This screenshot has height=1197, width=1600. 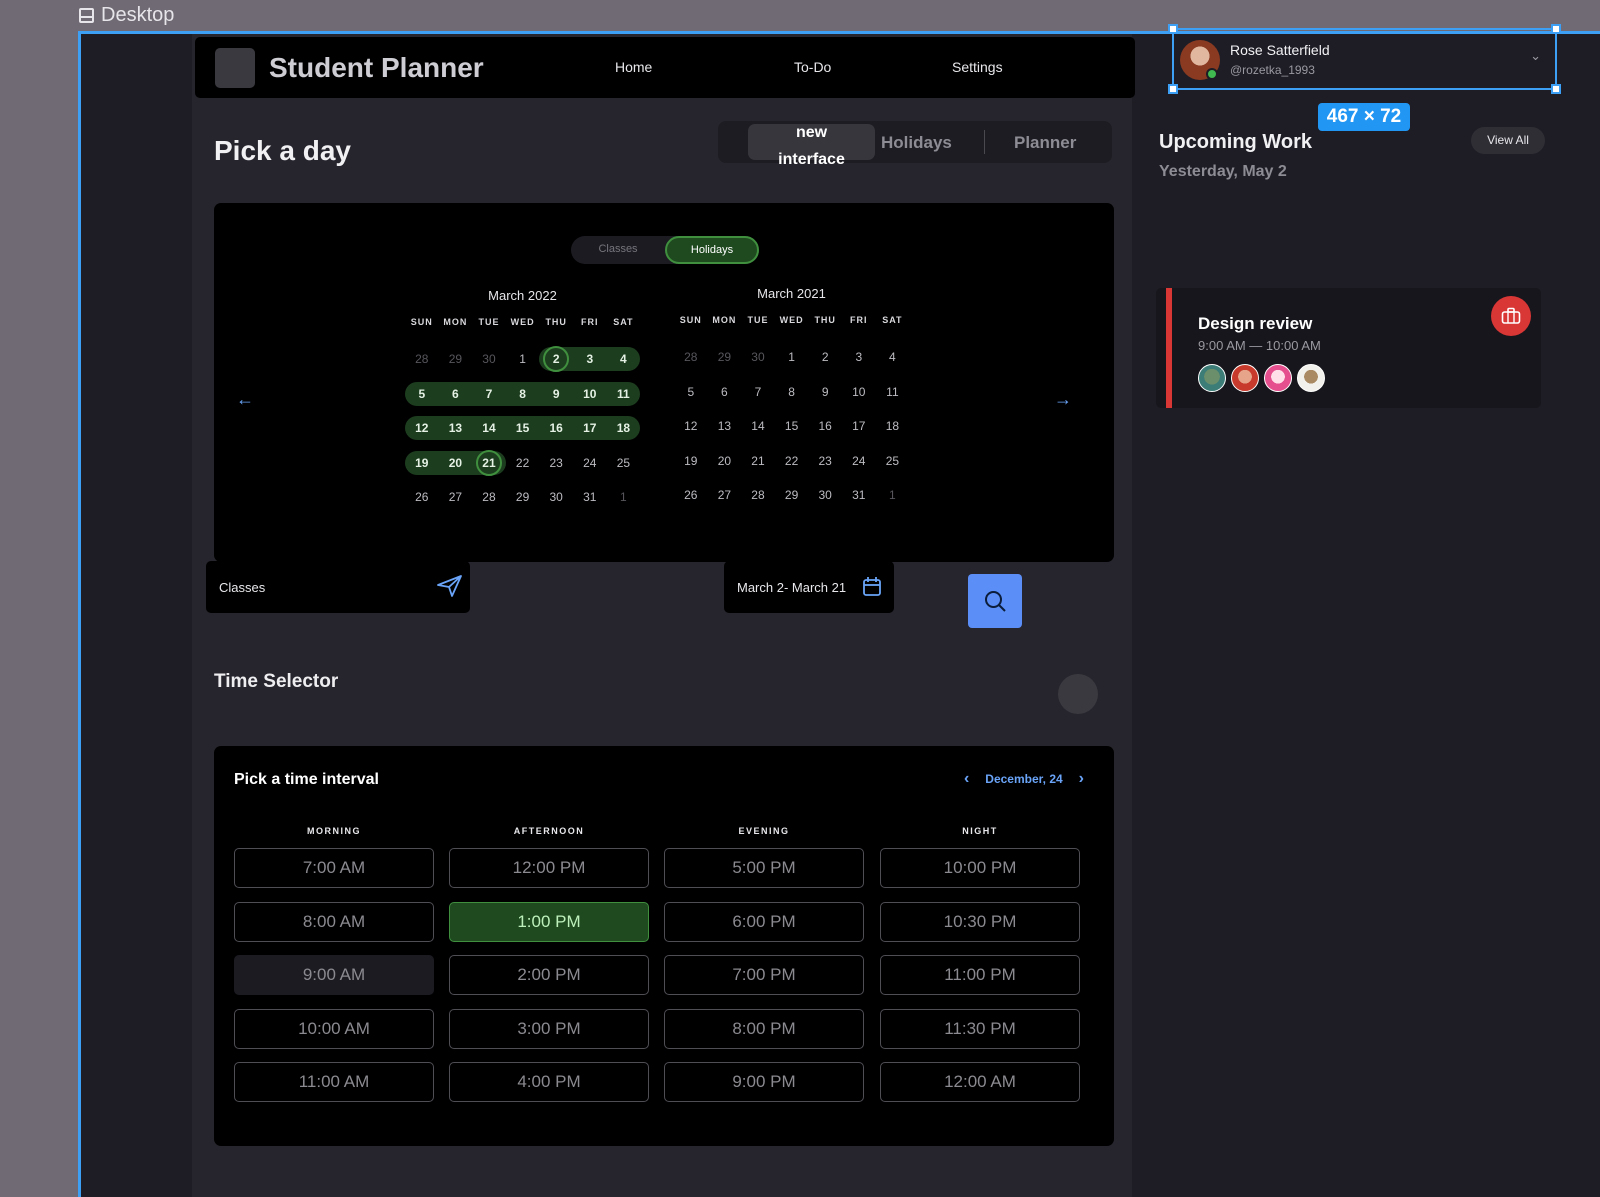 I want to click on time-slot-button: 6:00 PM, so click(x=764, y=921).